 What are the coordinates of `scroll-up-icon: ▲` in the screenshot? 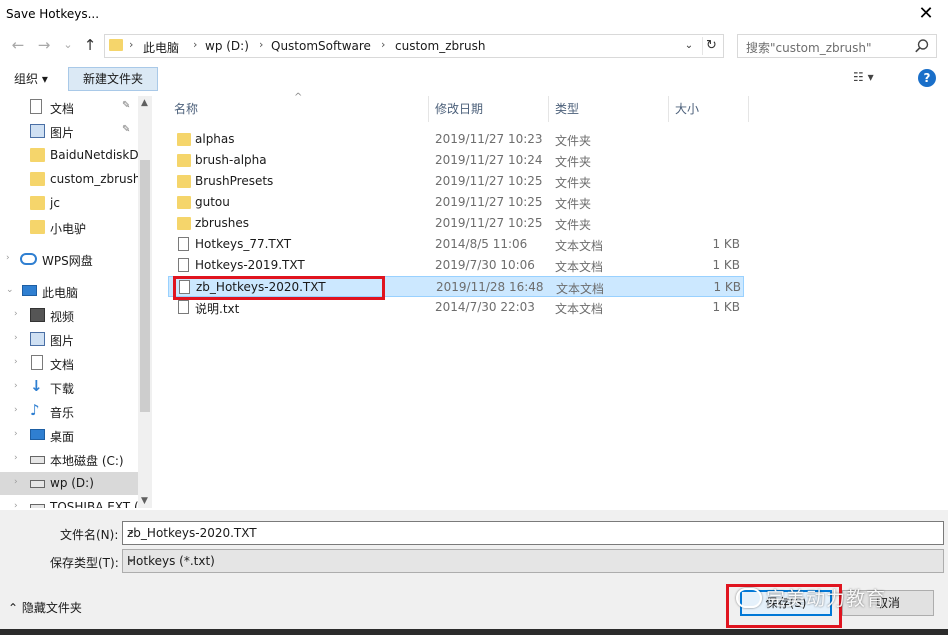 It's located at (144, 103).